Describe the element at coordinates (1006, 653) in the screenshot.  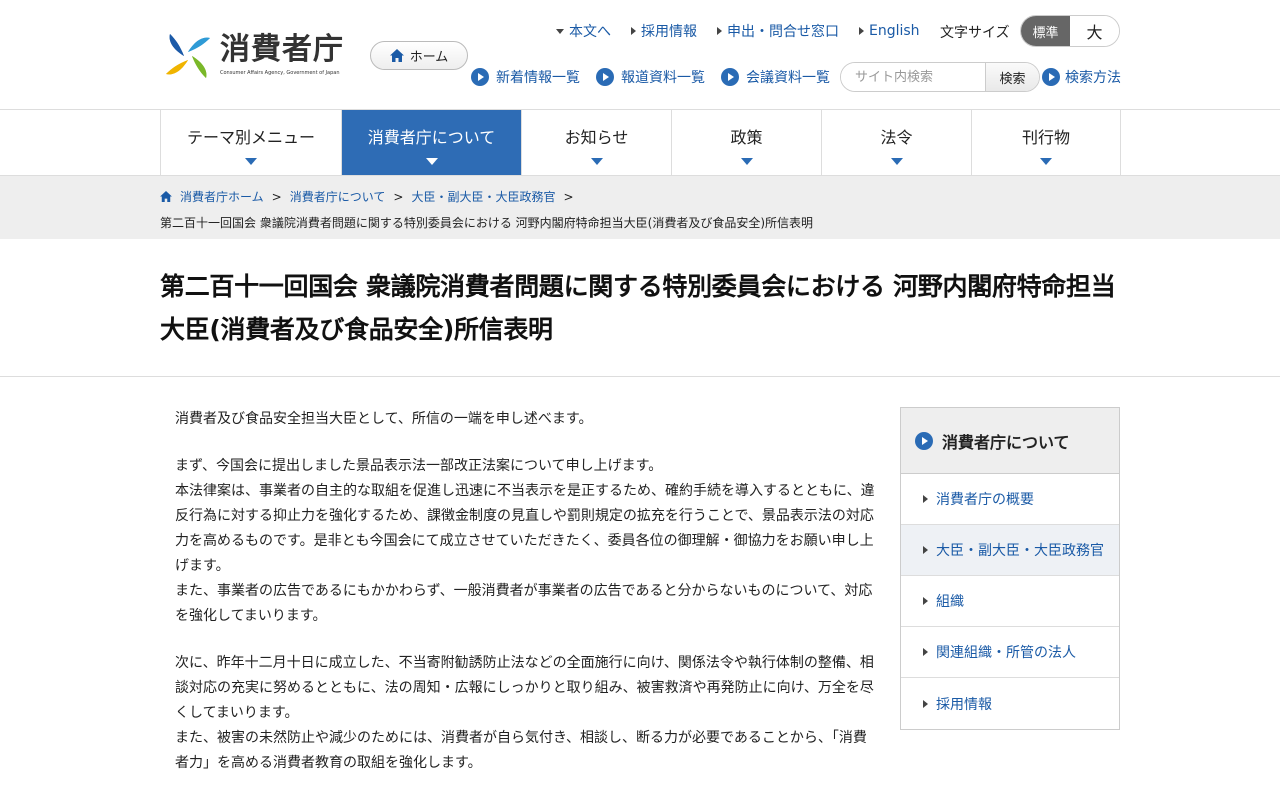
I see `sidebar-item-label: 関連組織・所管の法人` at that location.